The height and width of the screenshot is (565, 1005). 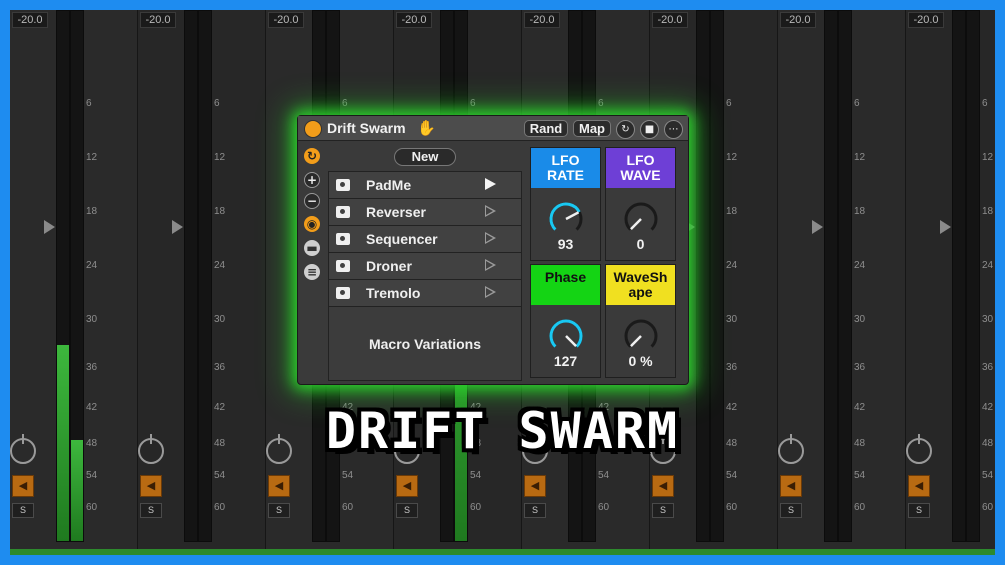 What do you see at coordinates (625, 129) in the screenshot?
I see `hot-swap-icon: ↻` at bounding box center [625, 129].